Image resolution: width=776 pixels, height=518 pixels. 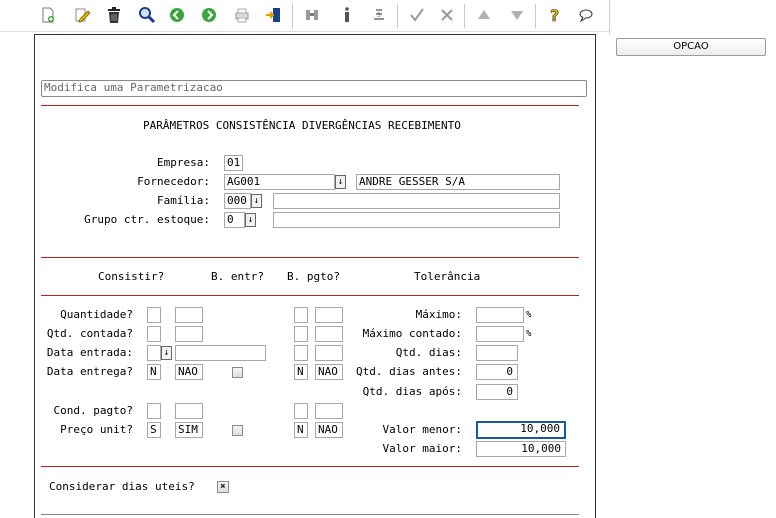 What do you see at coordinates (497, 372) in the screenshot?
I see `qtd-dias-antes-input: 0` at bounding box center [497, 372].